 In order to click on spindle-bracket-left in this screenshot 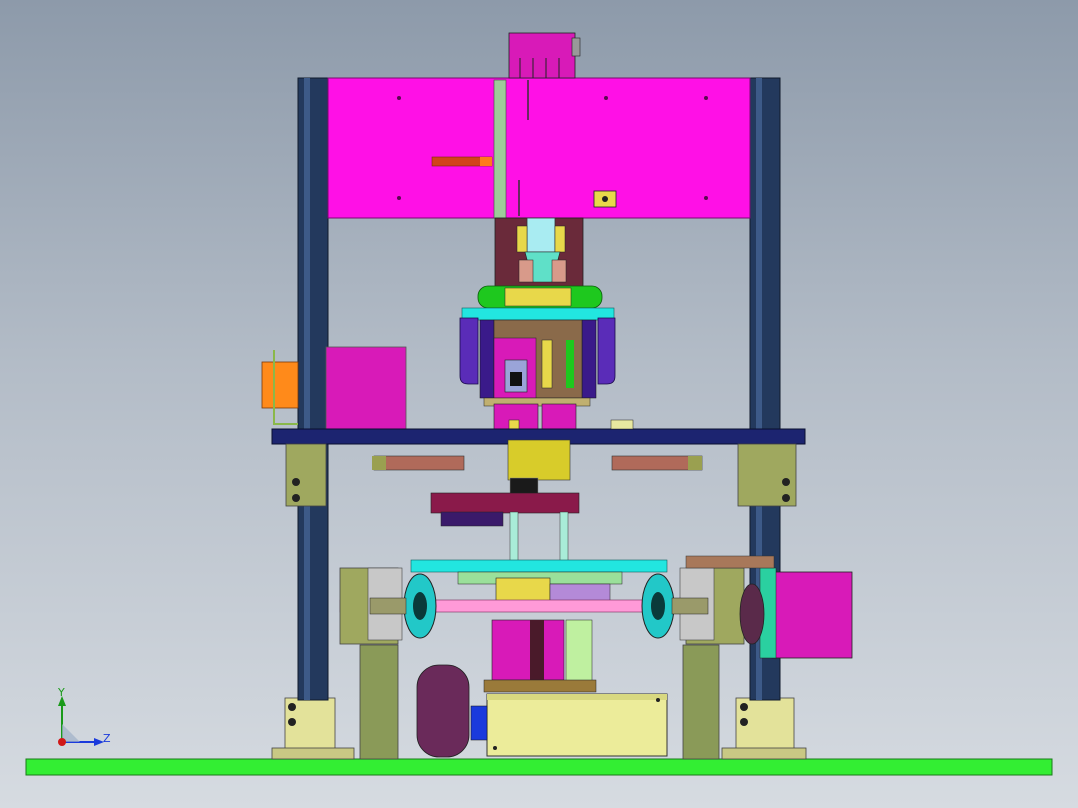, I will do `click(522, 239)`.